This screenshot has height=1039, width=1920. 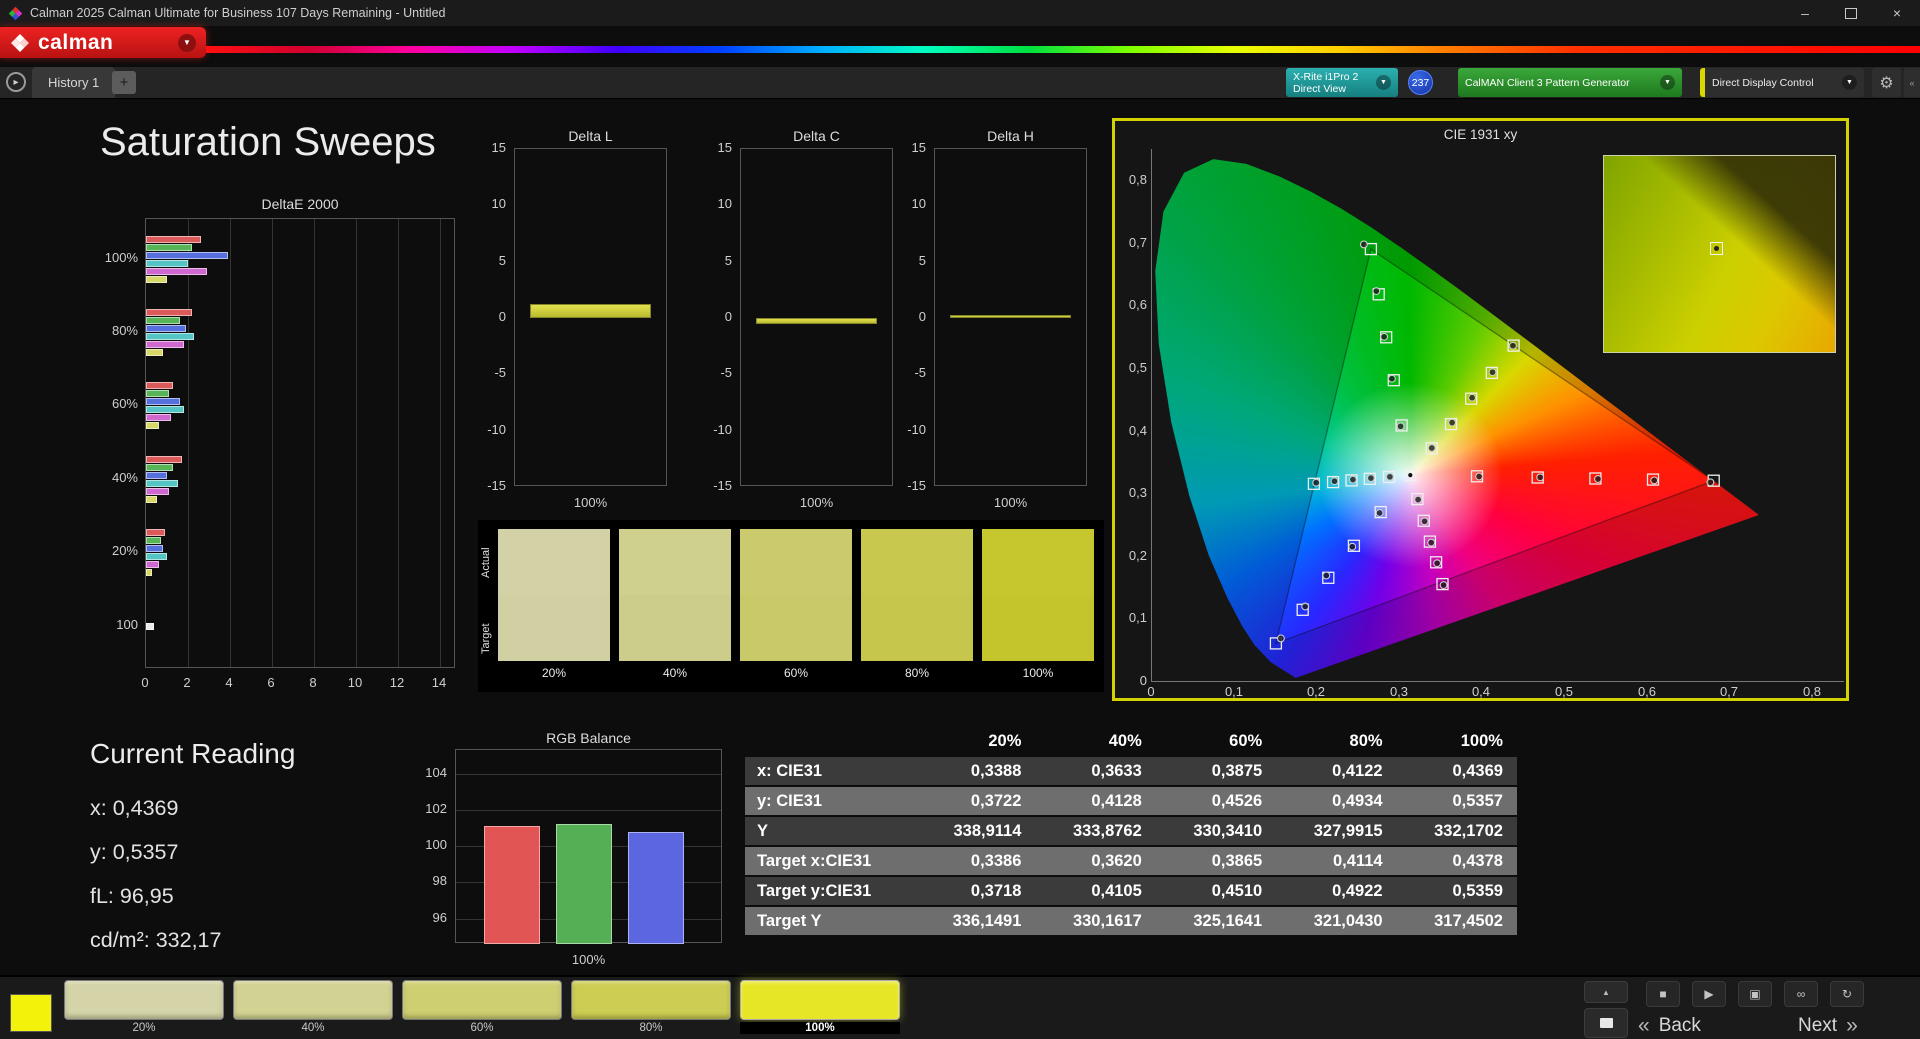 I want to click on target-marker, so click(x=1717, y=249).